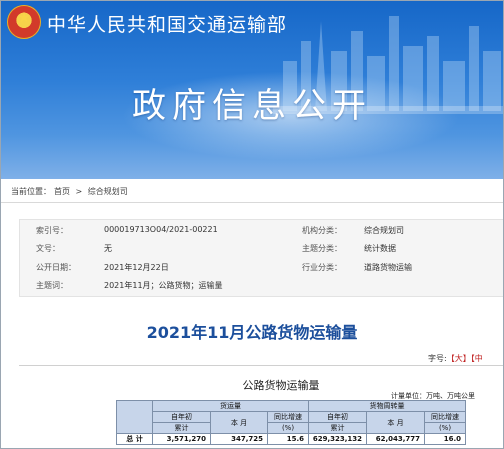 This screenshot has width=504, height=449. What do you see at coordinates (239, 439) in the screenshot?
I see `table-cell: 347,725` at bounding box center [239, 439].